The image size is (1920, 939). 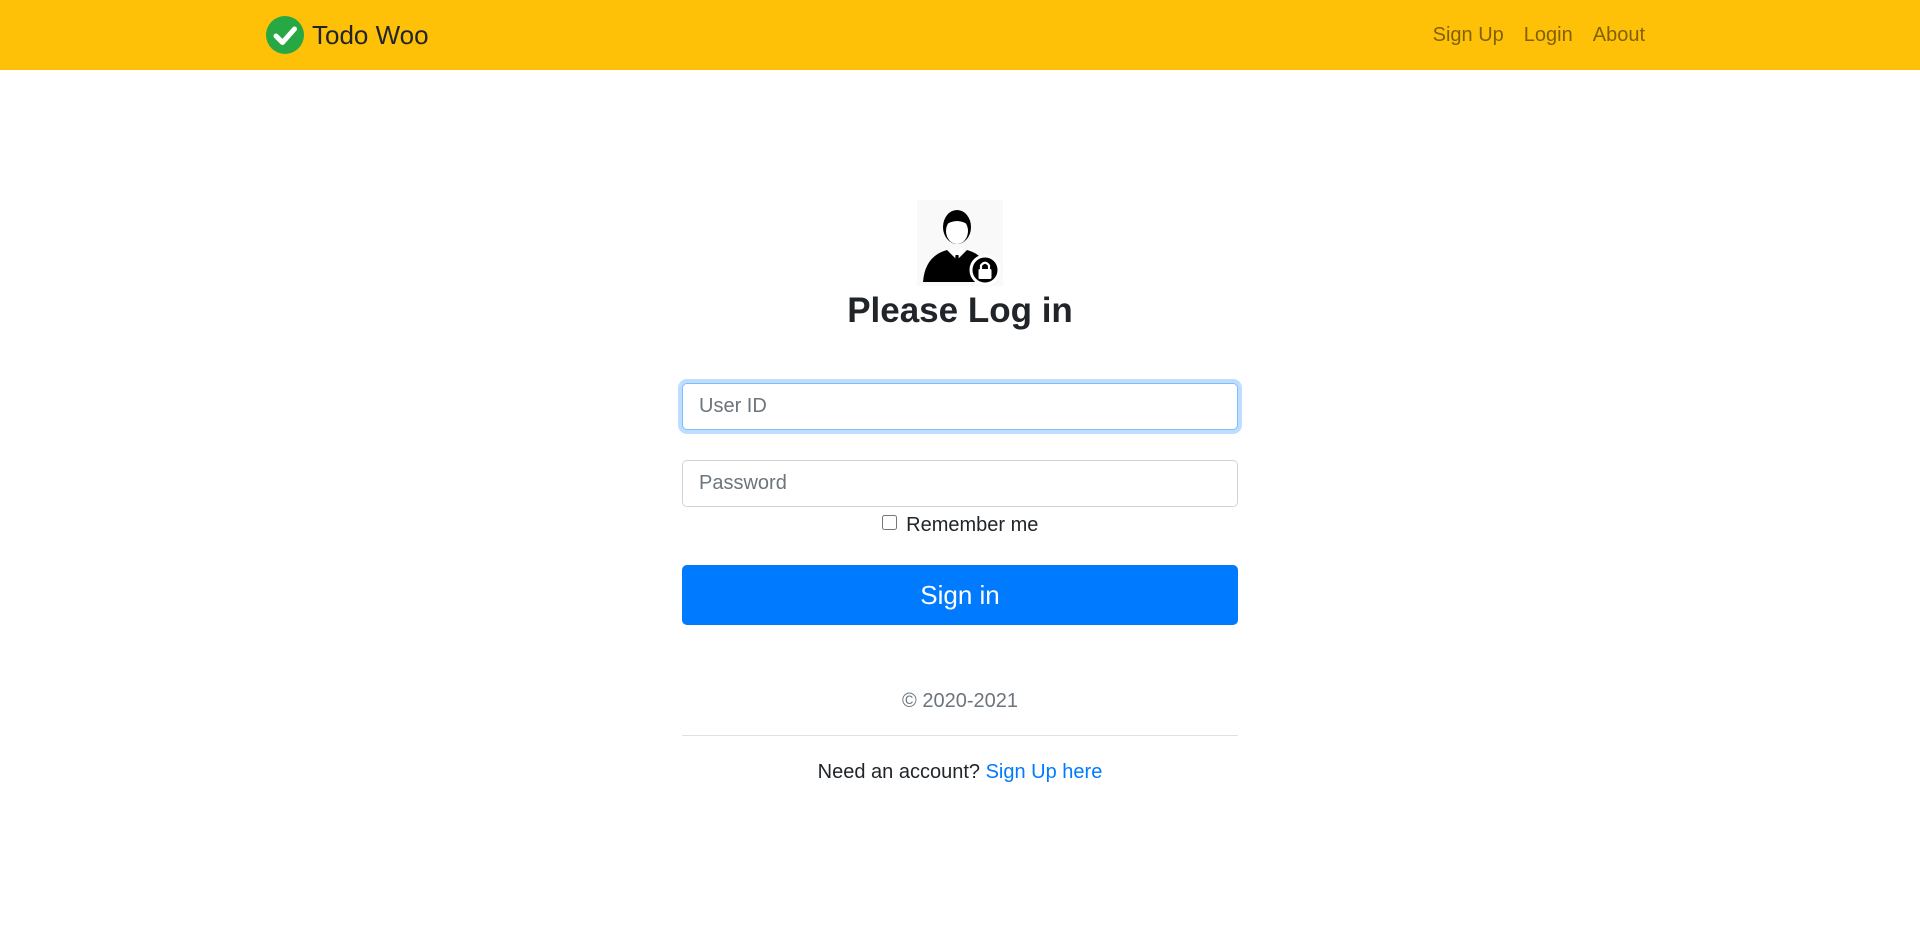 I want to click on remember-me-label: Remember me, so click(x=972, y=525).